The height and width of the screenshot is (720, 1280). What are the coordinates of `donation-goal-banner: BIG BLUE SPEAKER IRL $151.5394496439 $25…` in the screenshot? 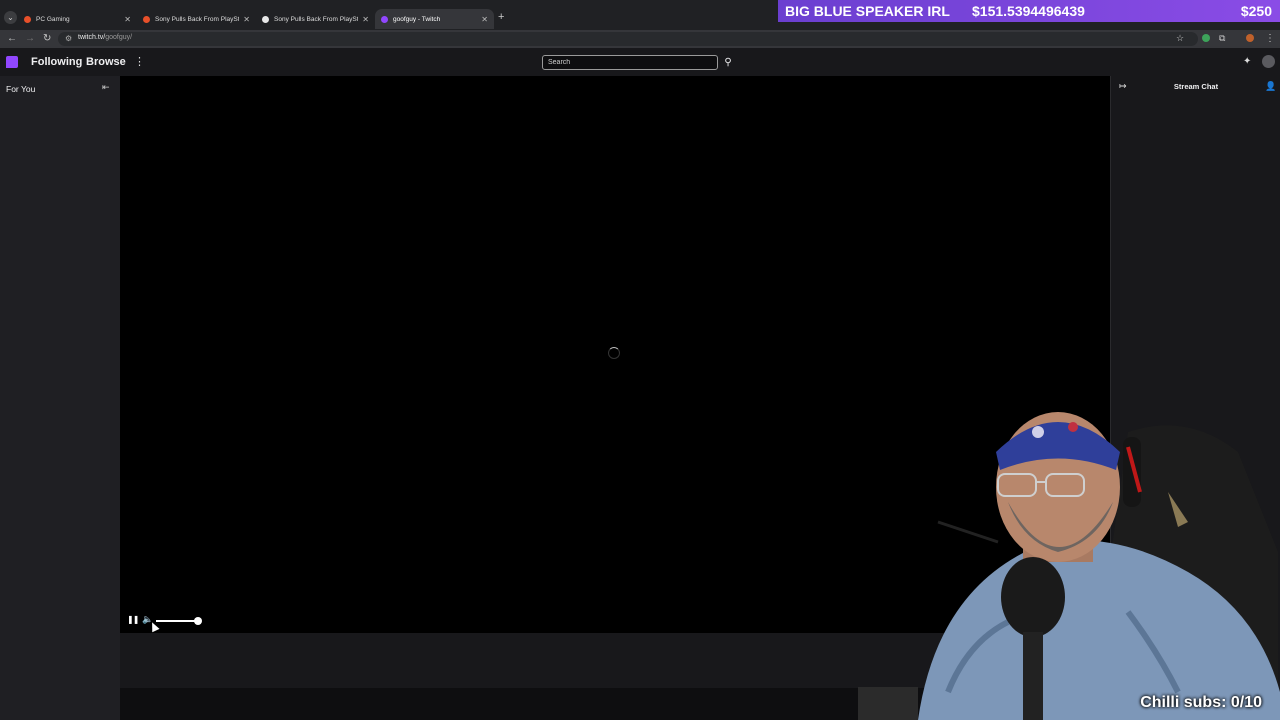 It's located at (1029, 11).